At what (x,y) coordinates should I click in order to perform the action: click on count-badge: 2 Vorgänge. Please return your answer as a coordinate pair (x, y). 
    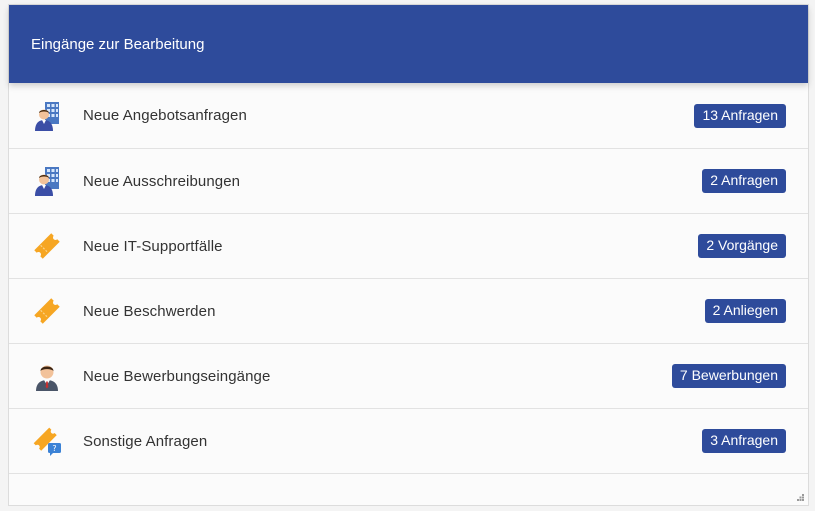
    Looking at the image, I should click on (742, 246).